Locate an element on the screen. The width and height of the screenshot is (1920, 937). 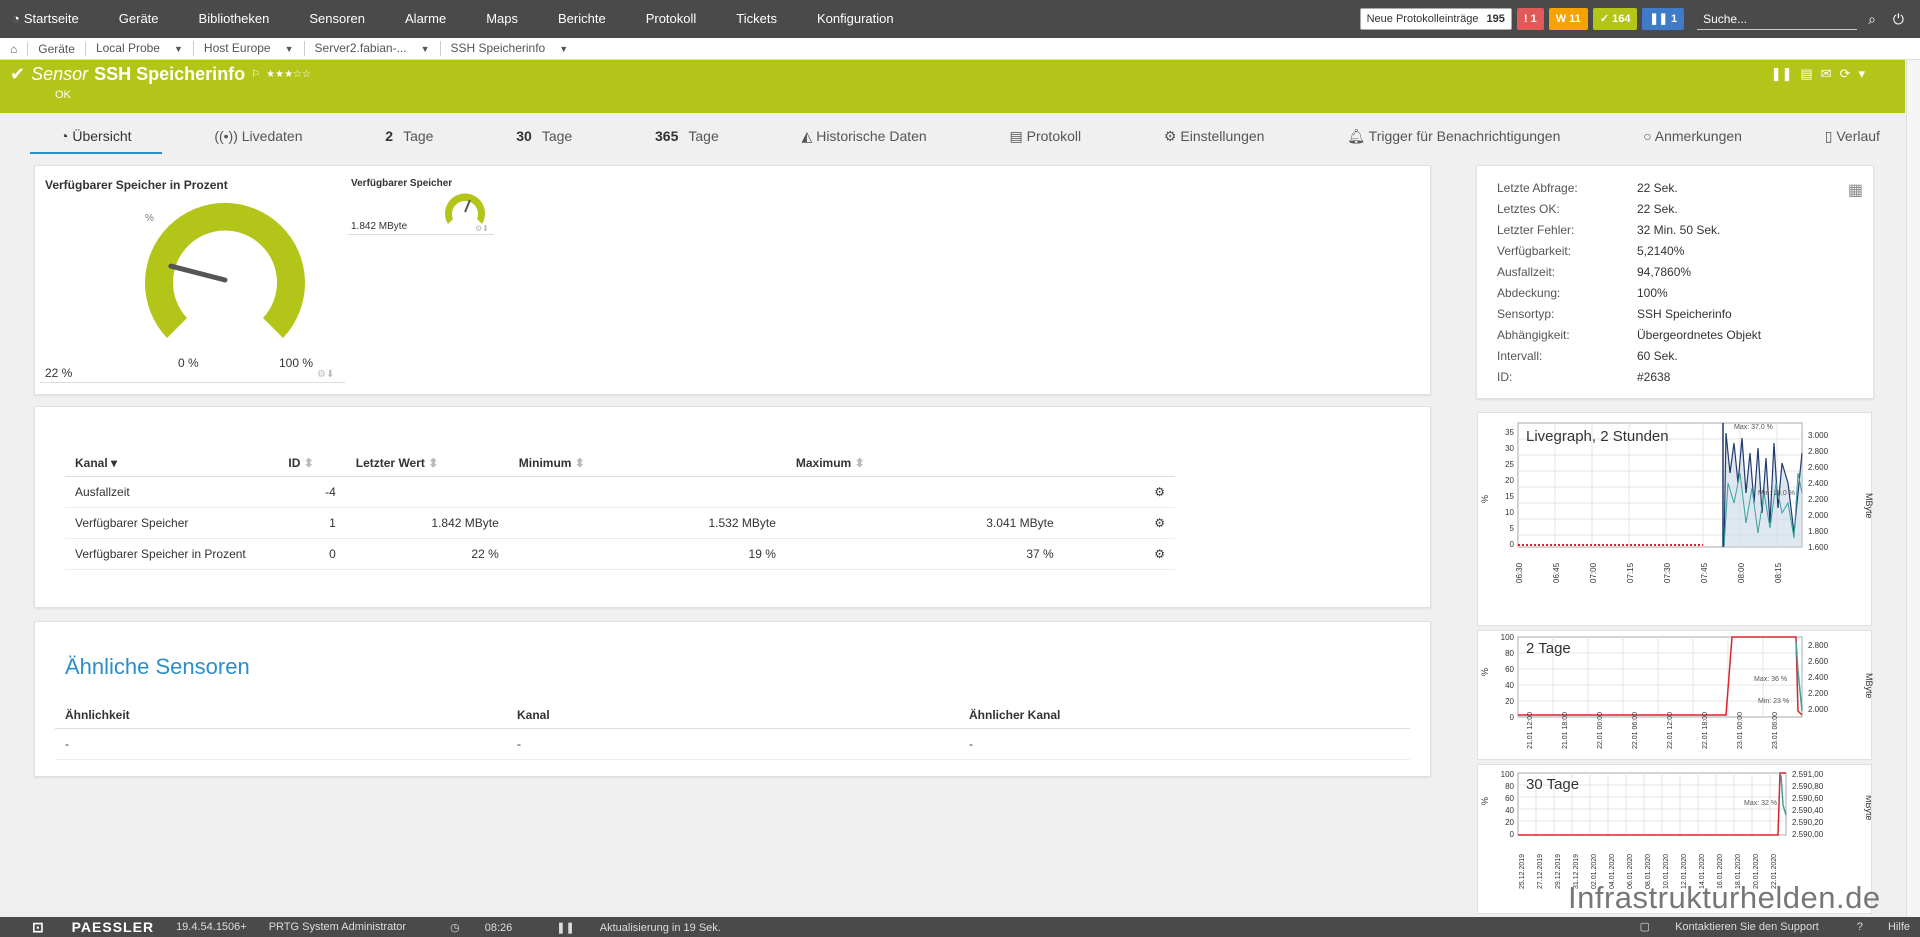
scrollbar is located at coordinates (1913, 488).